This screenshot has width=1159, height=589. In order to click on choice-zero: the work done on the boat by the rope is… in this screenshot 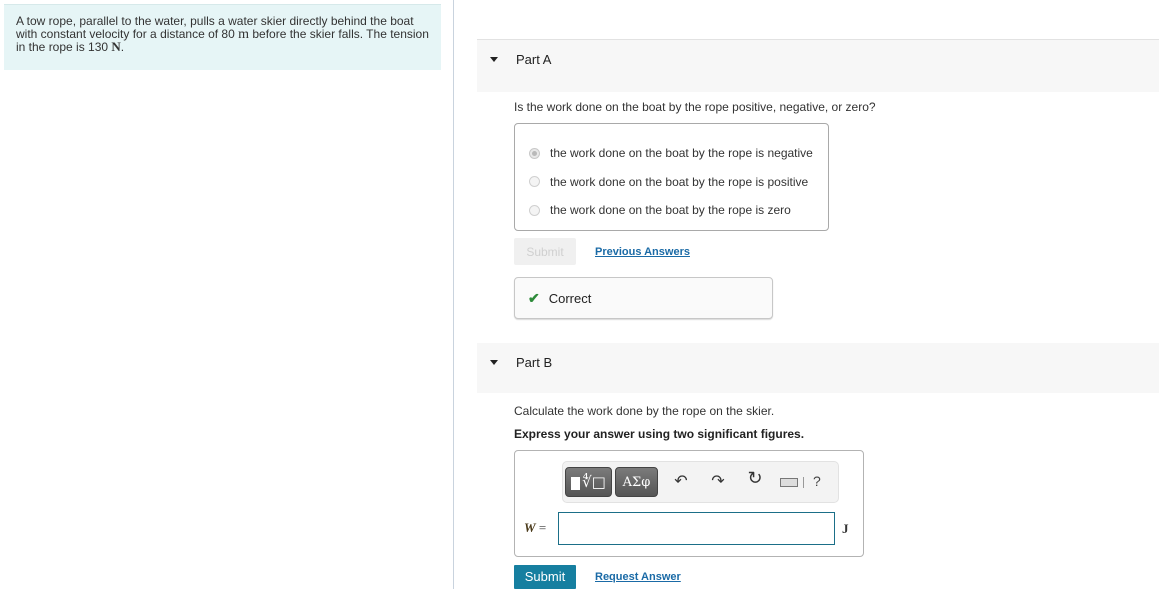, I will do `click(671, 210)`.